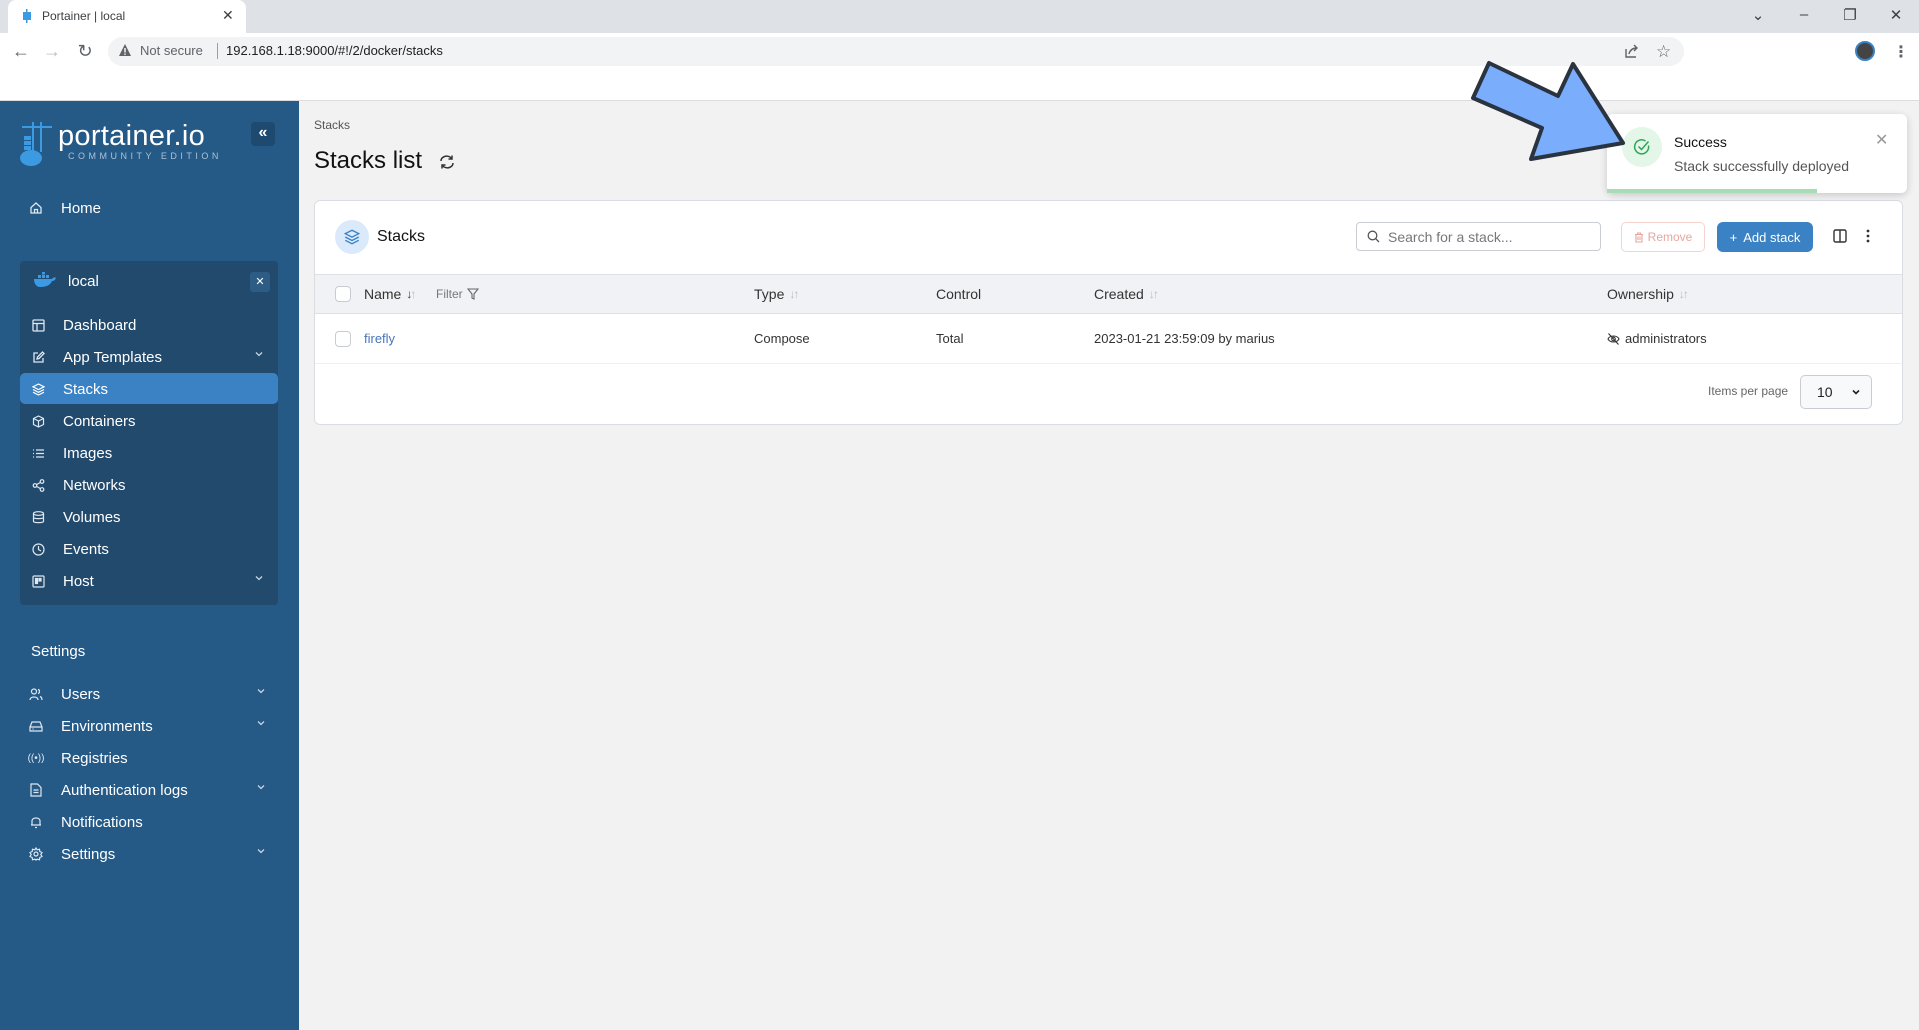 The width and height of the screenshot is (1919, 1030). Describe the element at coordinates (38, 581) in the screenshot. I see `server-icon` at that location.